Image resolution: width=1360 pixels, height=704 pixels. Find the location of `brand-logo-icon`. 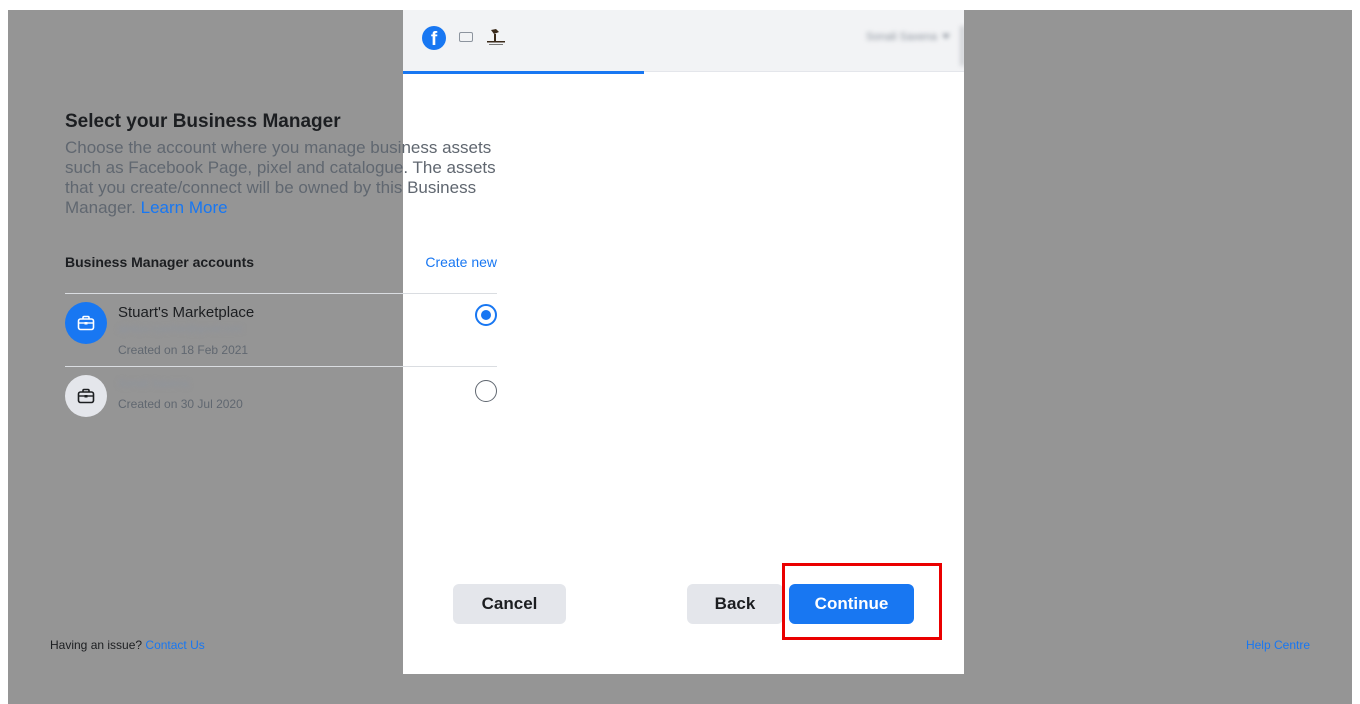

brand-logo-icon is located at coordinates (496, 37).